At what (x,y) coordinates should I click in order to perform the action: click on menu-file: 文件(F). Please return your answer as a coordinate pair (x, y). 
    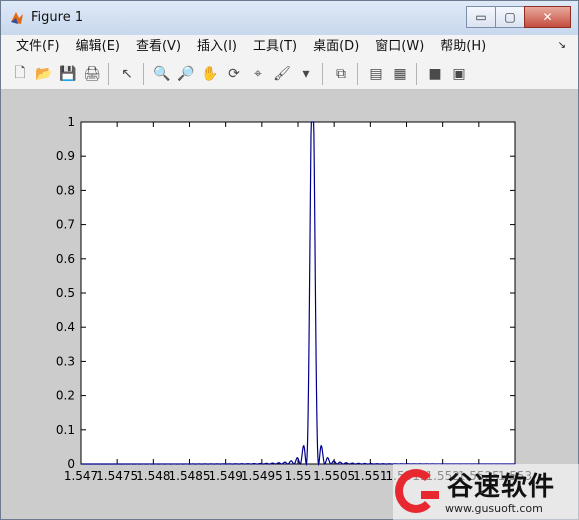
    Looking at the image, I should click on (38, 47).